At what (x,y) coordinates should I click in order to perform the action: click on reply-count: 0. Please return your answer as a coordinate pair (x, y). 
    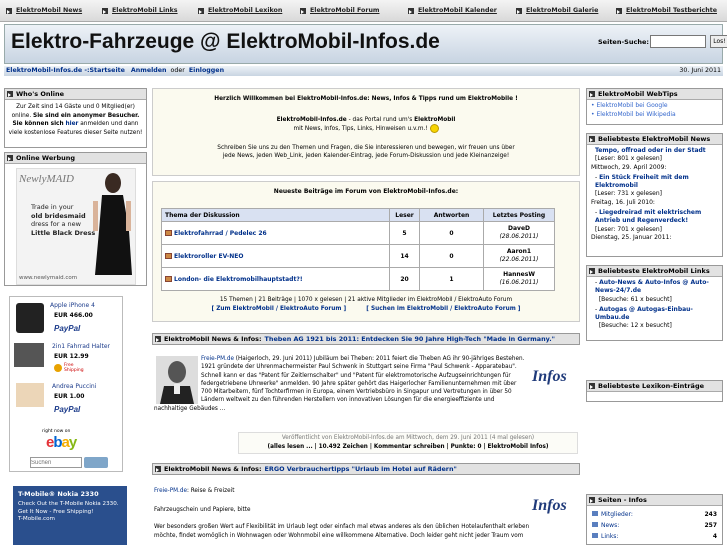
    Looking at the image, I should click on (451, 256).